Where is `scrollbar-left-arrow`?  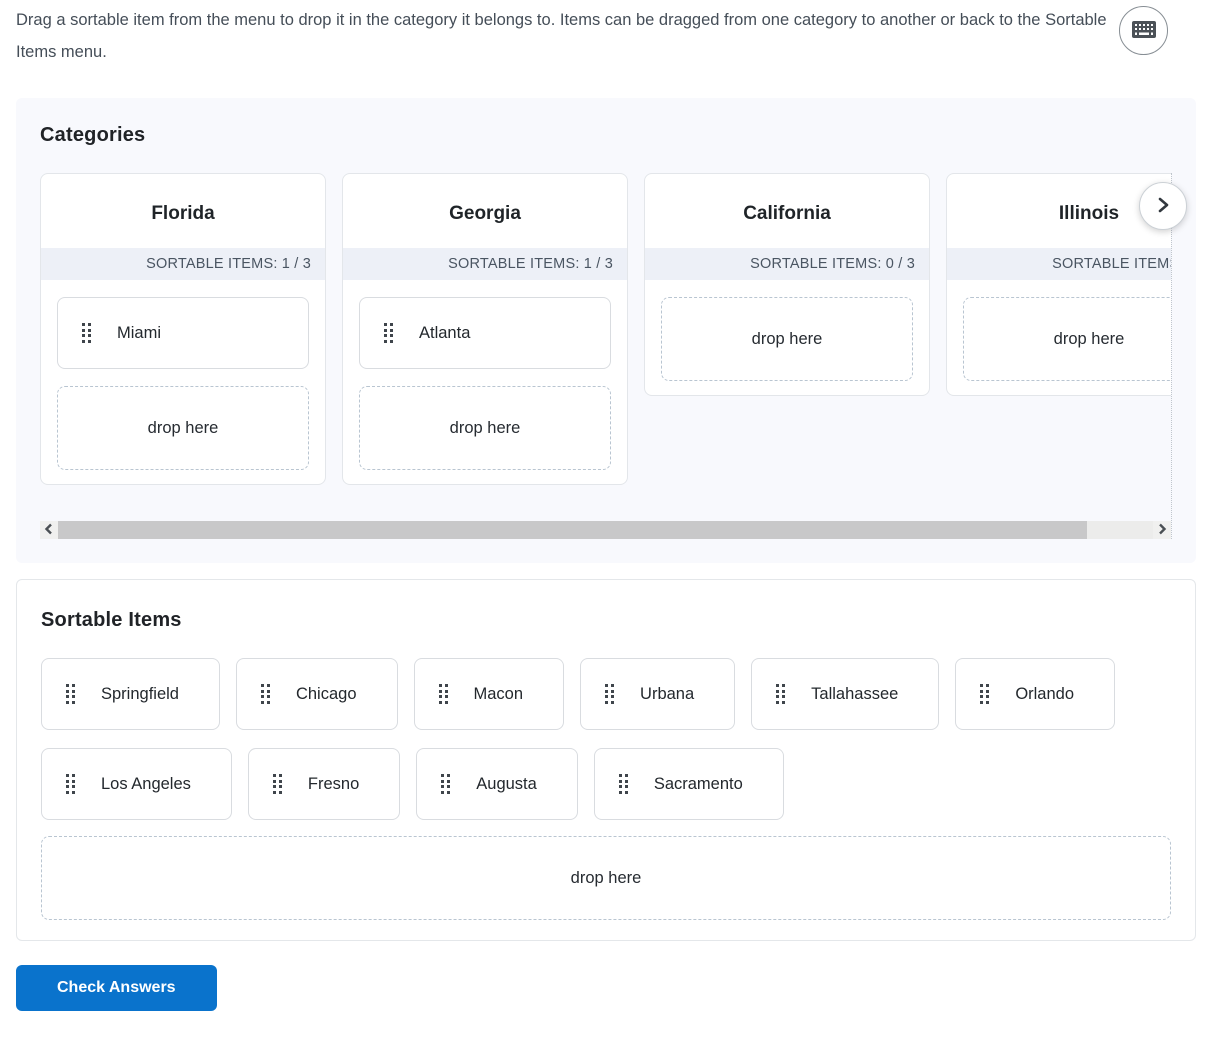
scrollbar-left-arrow is located at coordinates (49, 530).